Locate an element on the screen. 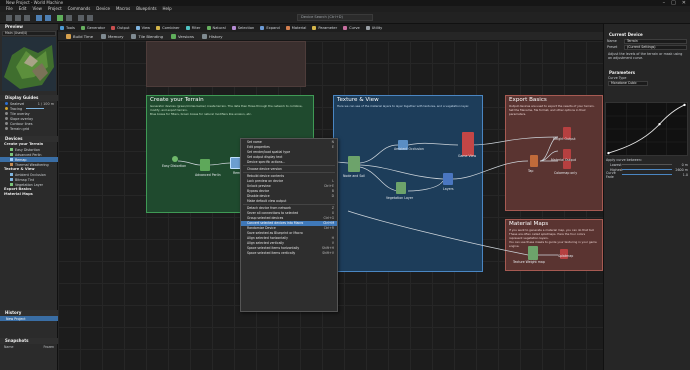 The width and height of the screenshot is (690, 370). view-icon is located at coordinates (137, 28).